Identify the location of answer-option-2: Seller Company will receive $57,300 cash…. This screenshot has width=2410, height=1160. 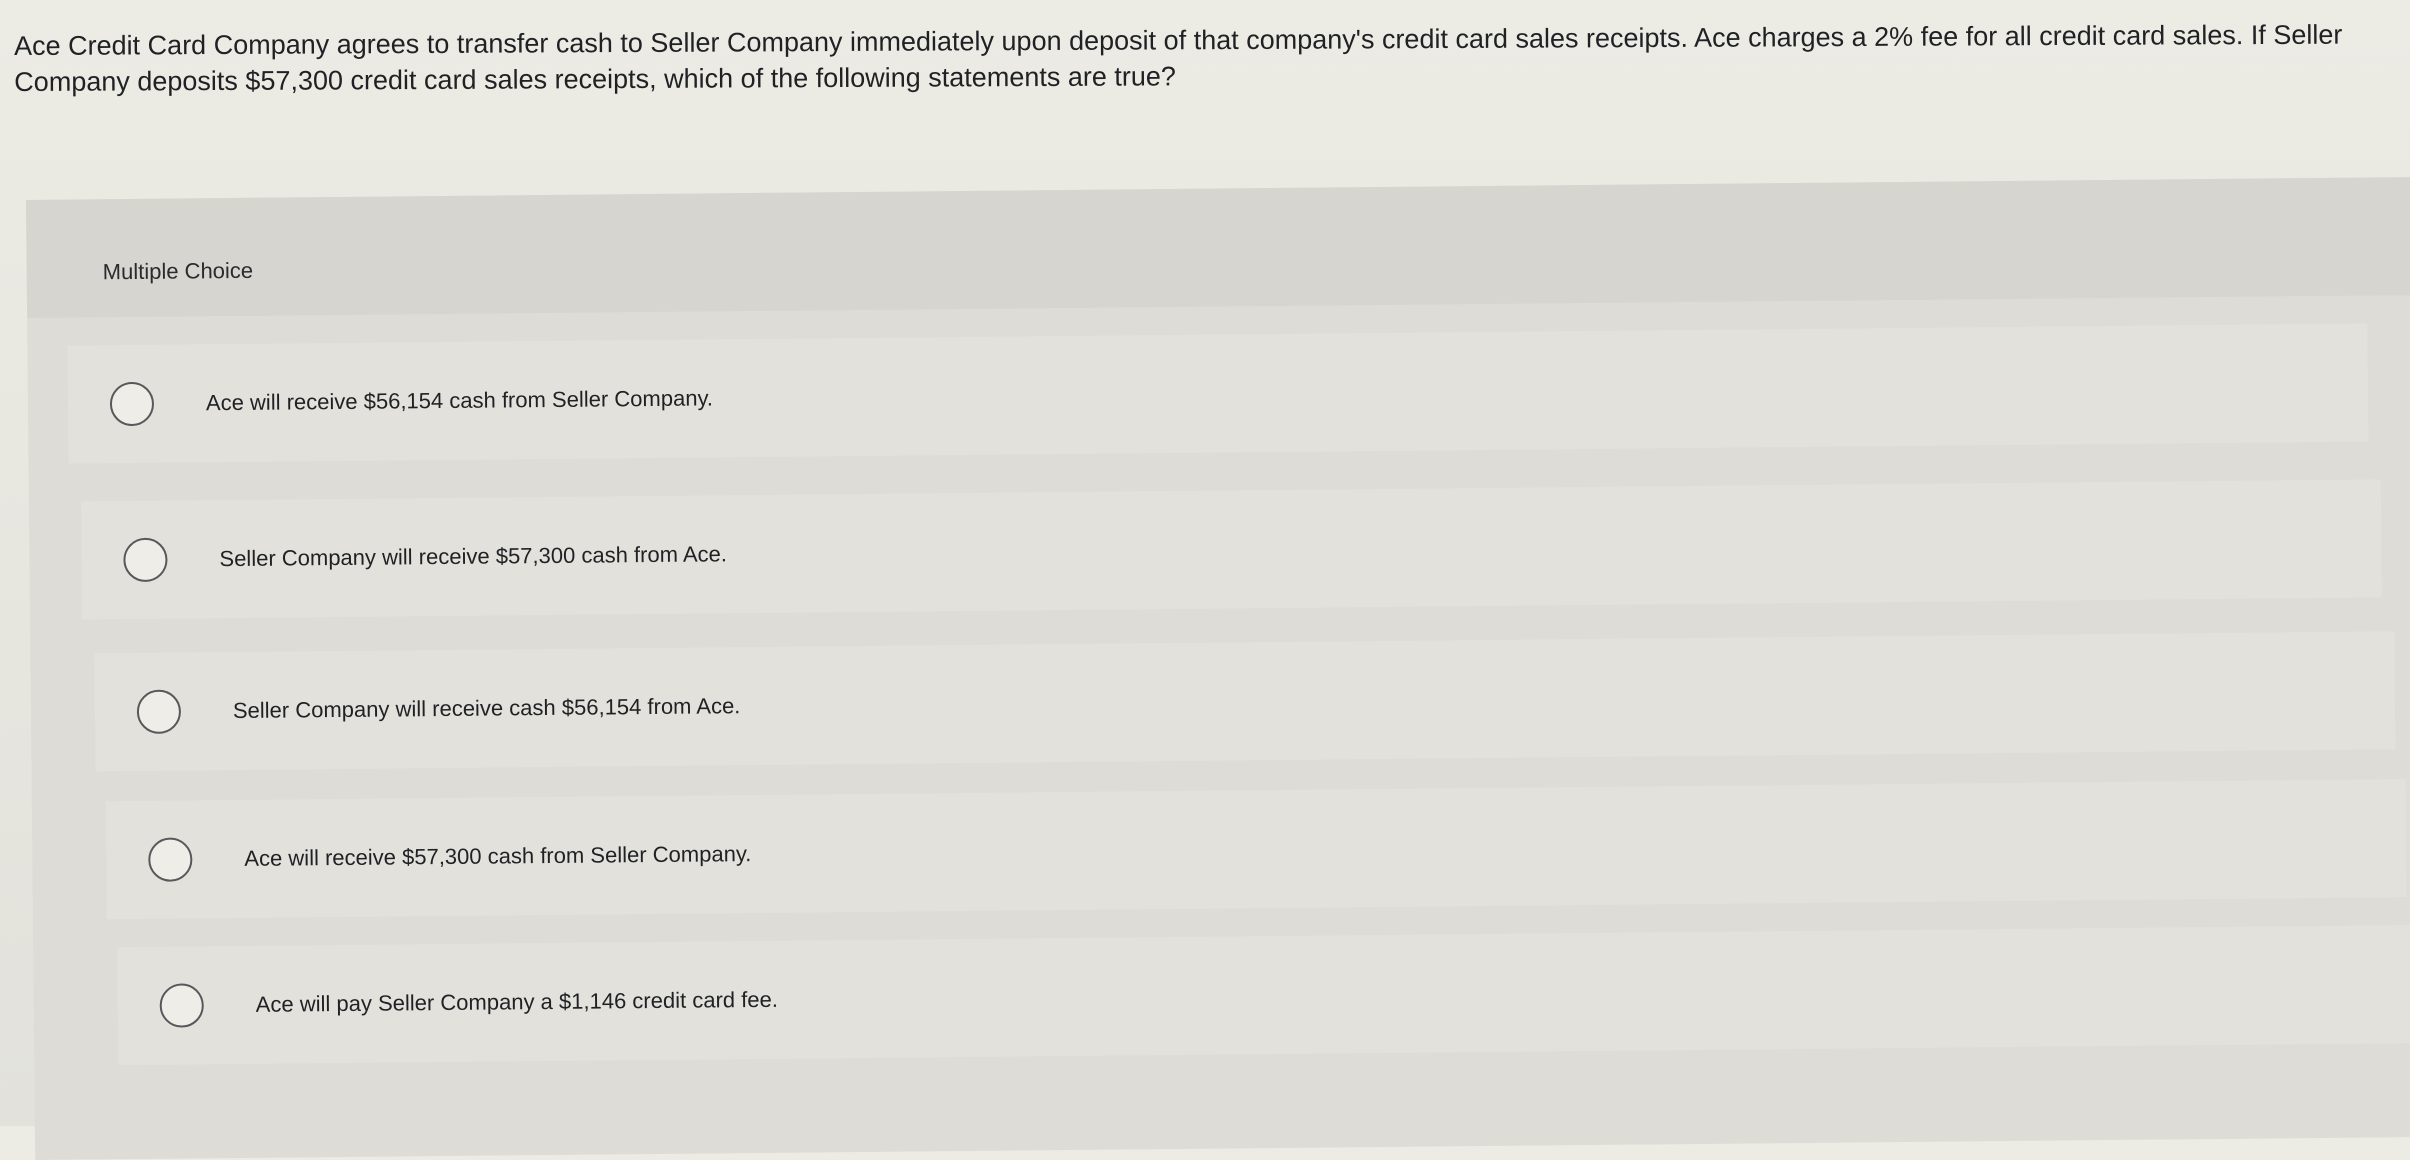
(1231, 549).